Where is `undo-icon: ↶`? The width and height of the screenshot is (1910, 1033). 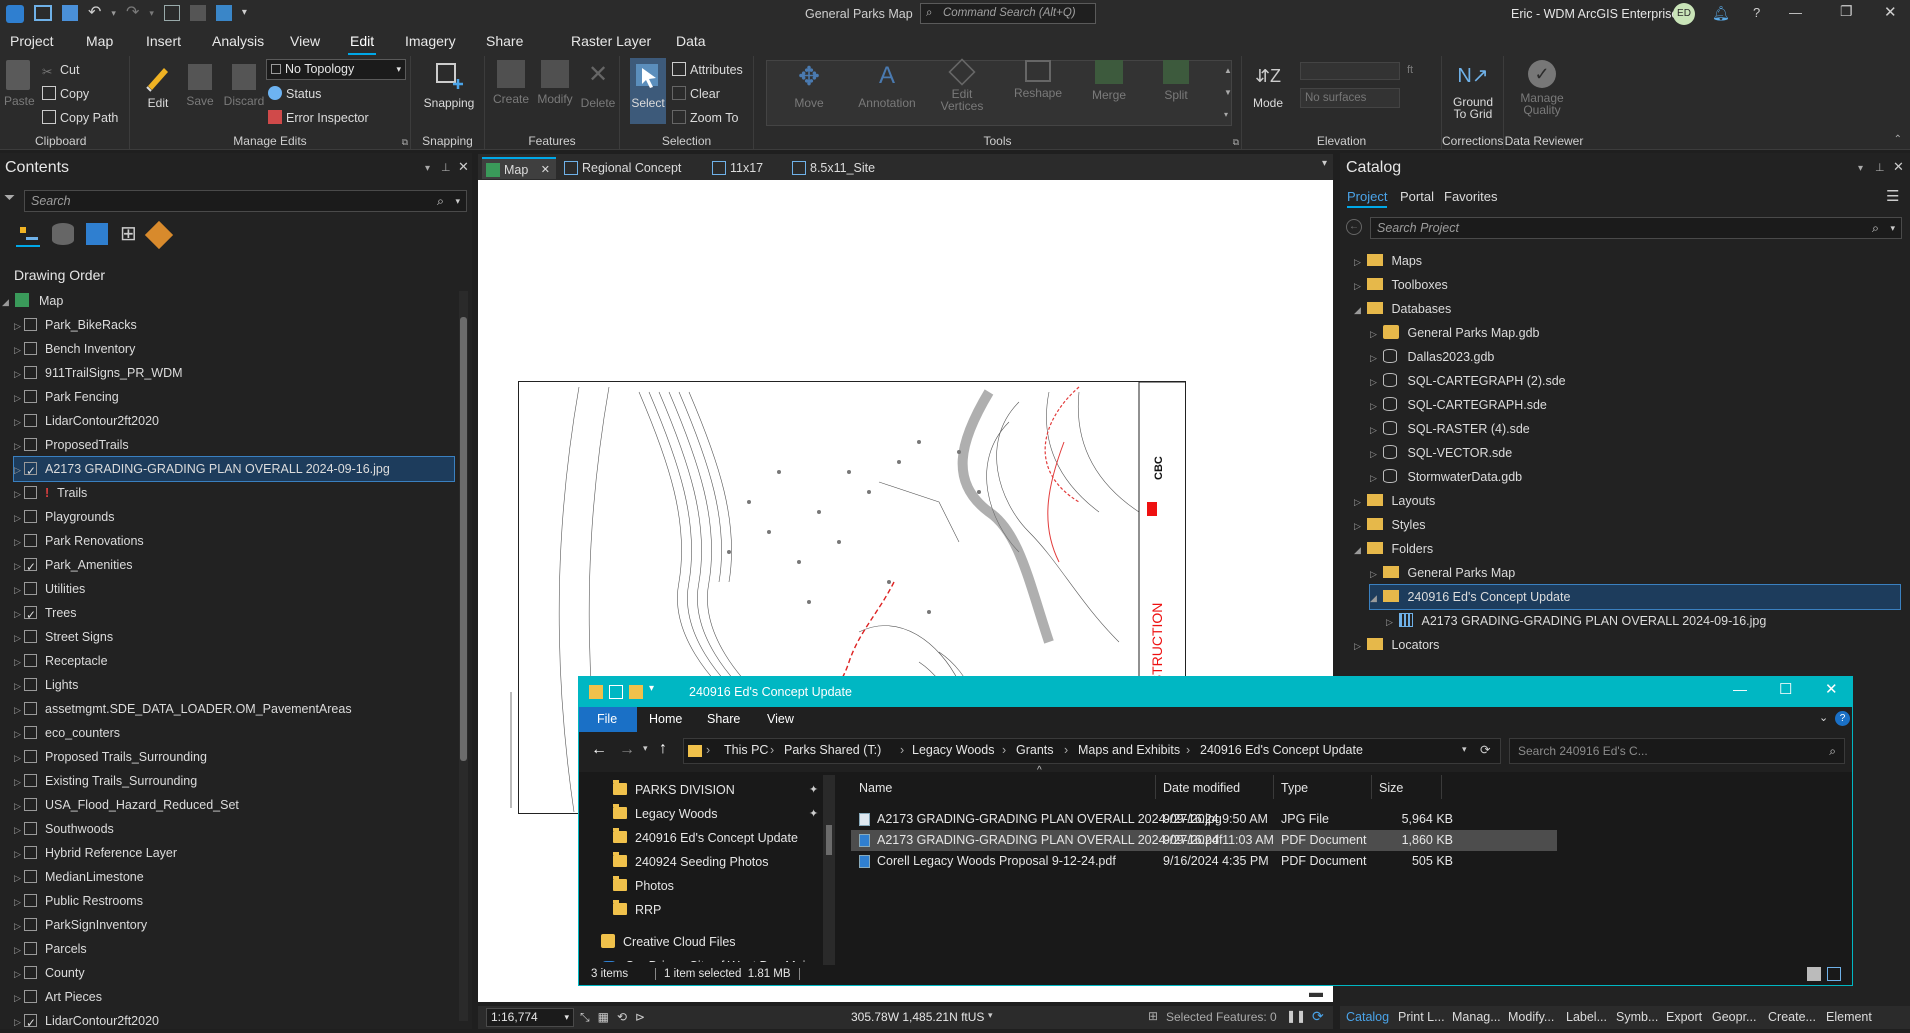 undo-icon: ↶ is located at coordinates (94, 14).